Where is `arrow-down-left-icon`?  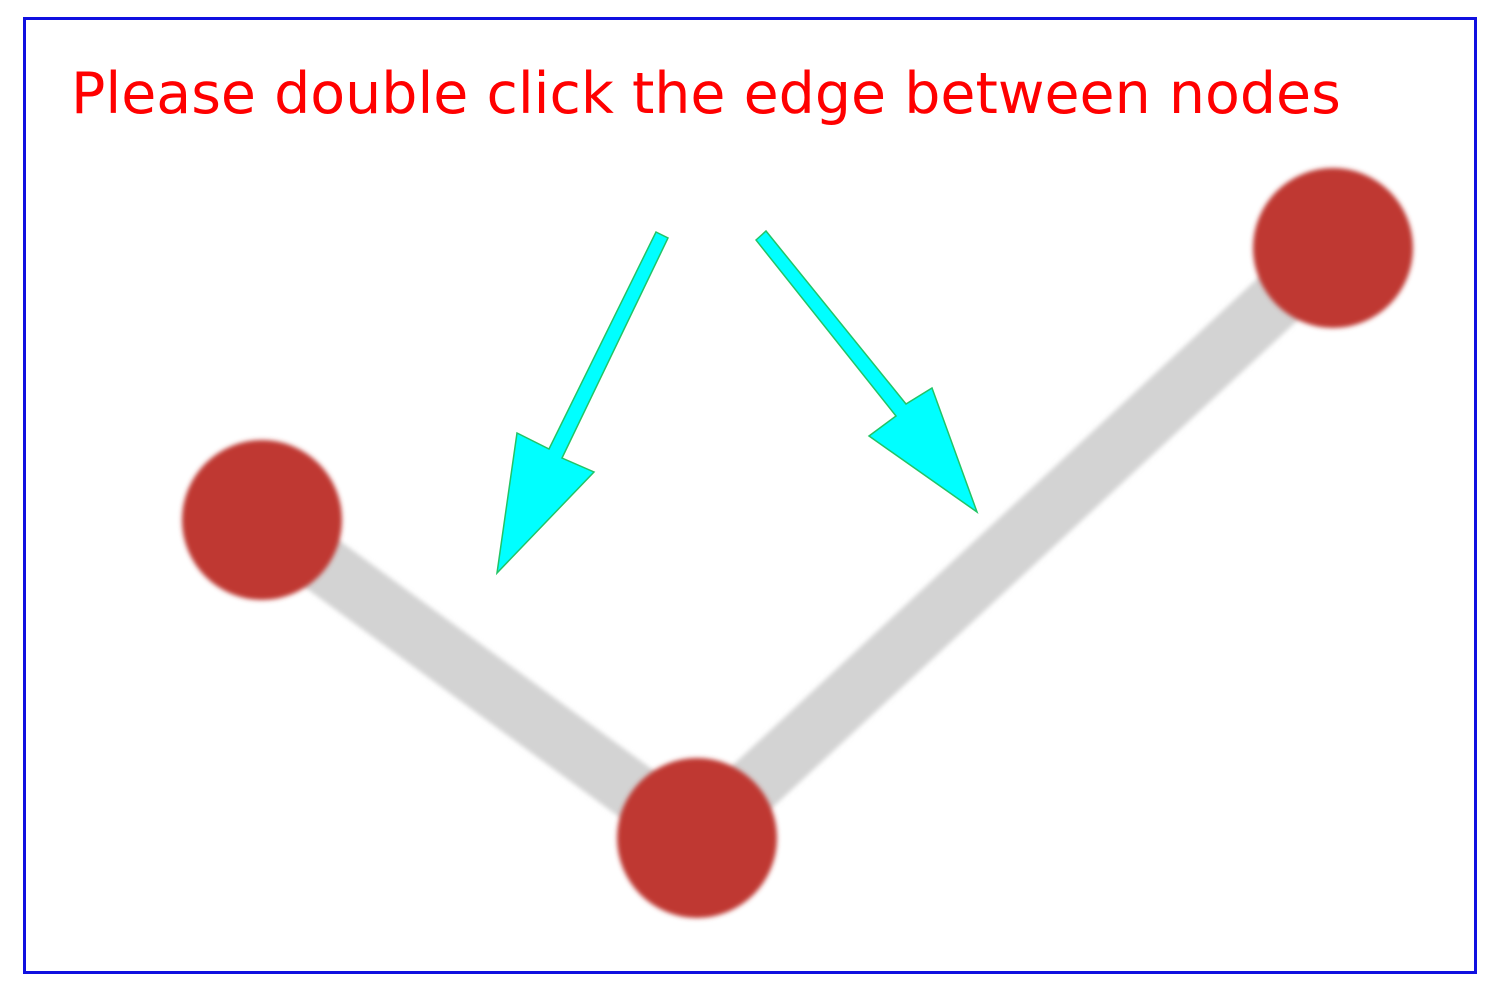
arrow-down-left-icon is located at coordinates (582, 403).